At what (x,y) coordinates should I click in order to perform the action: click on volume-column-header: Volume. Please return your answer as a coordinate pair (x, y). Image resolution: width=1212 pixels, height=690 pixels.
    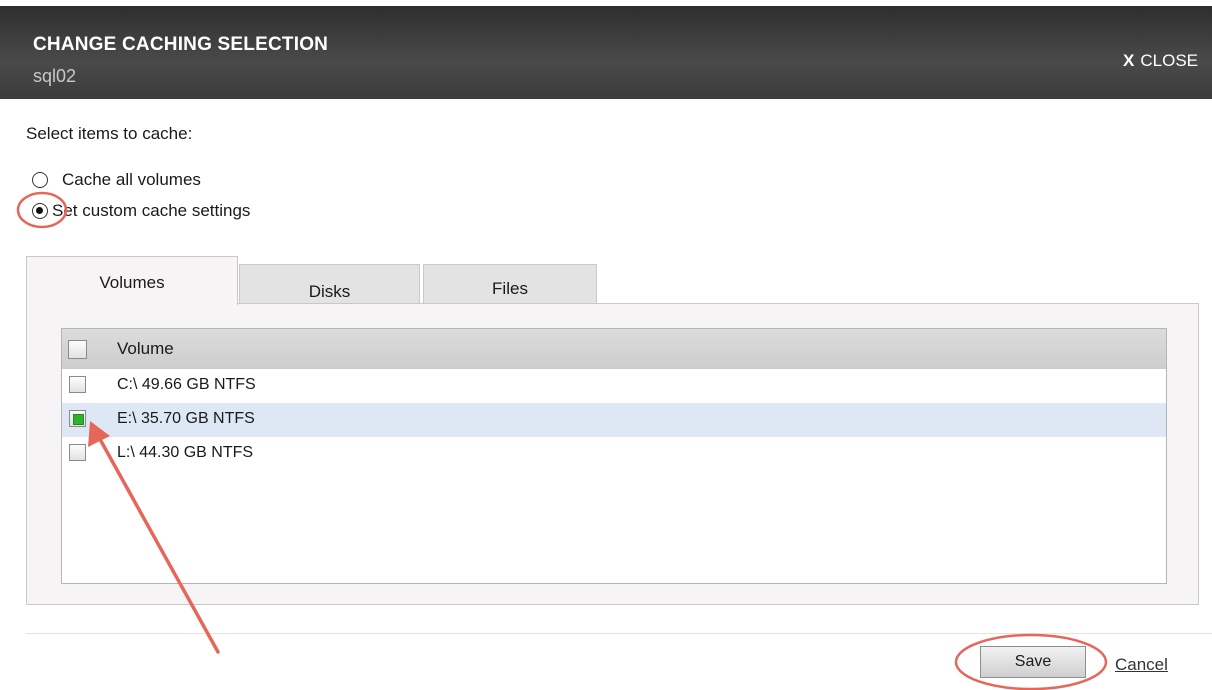
    Looking at the image, I should click on (145, 349).